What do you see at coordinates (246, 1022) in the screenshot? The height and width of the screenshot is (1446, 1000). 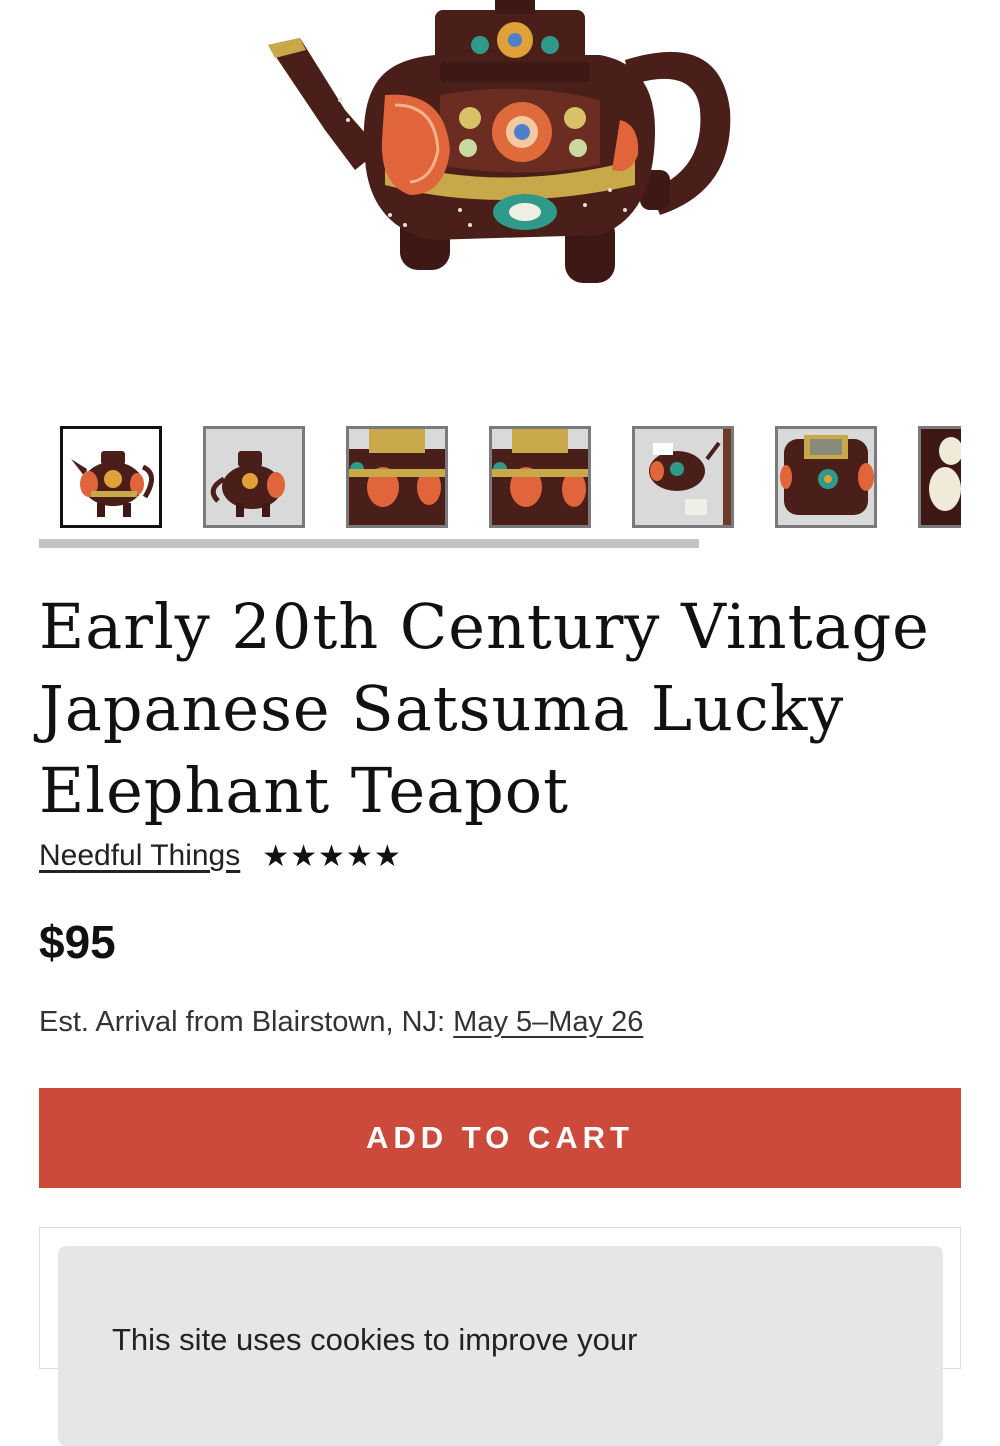 I see `arrival-prefix: Est. Arrival from Blairstown, NJ:` at bounding box center [246, 1022].